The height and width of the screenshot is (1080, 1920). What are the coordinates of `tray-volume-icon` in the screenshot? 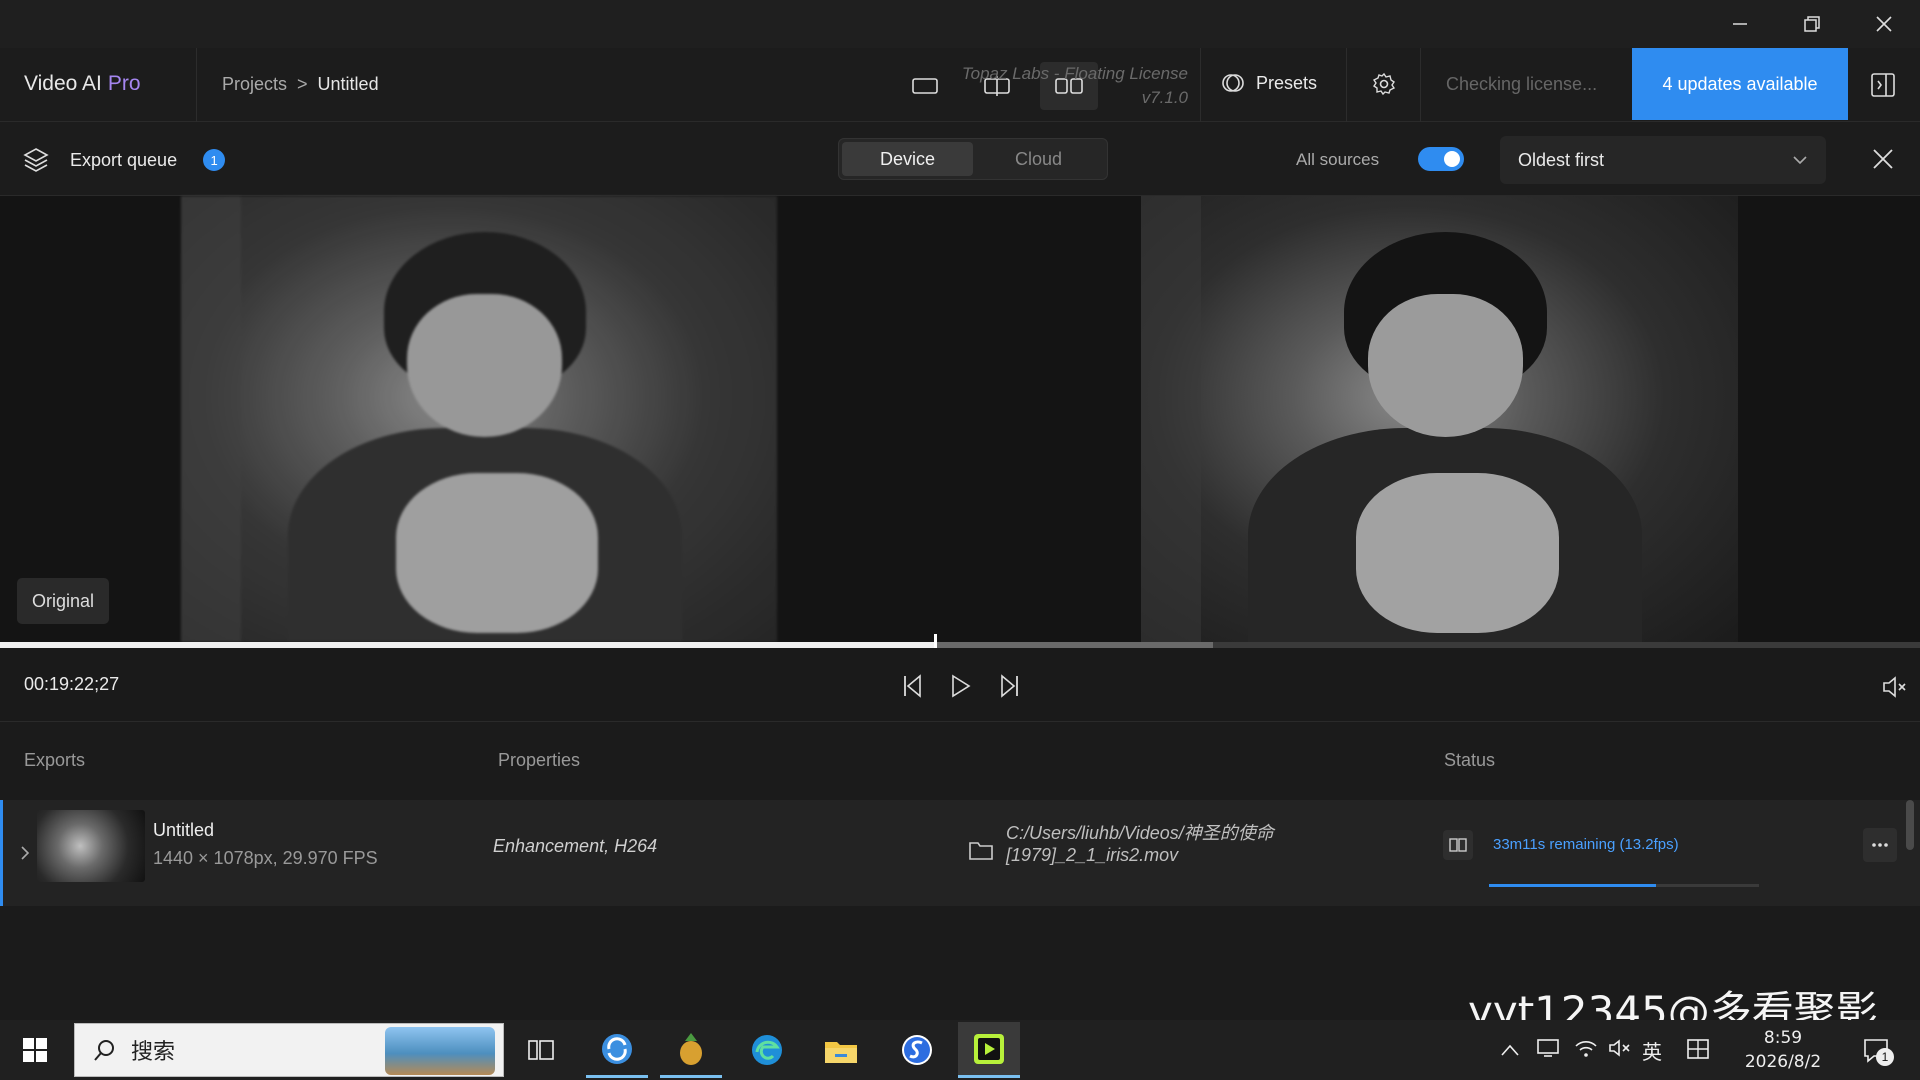 It's located at (1620, 1050).